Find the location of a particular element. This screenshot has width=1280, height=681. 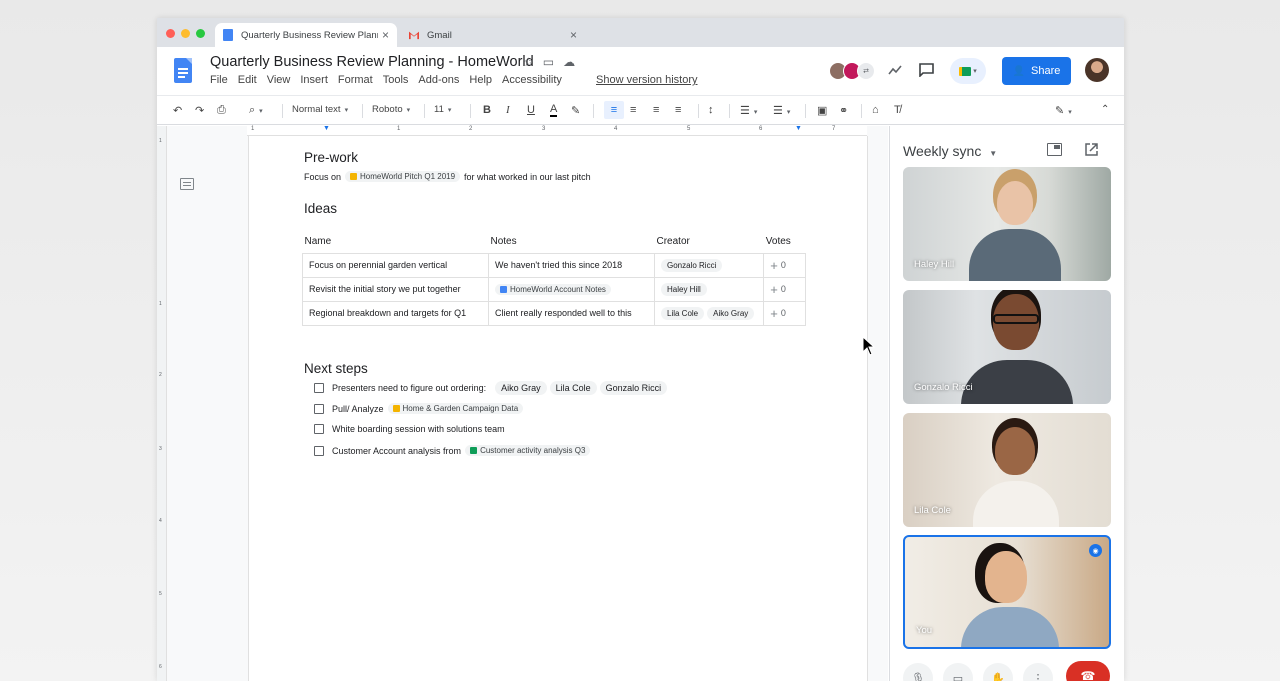

tab-docs: Quarterly Business Review Plann × is located at coordinates (306, 35).